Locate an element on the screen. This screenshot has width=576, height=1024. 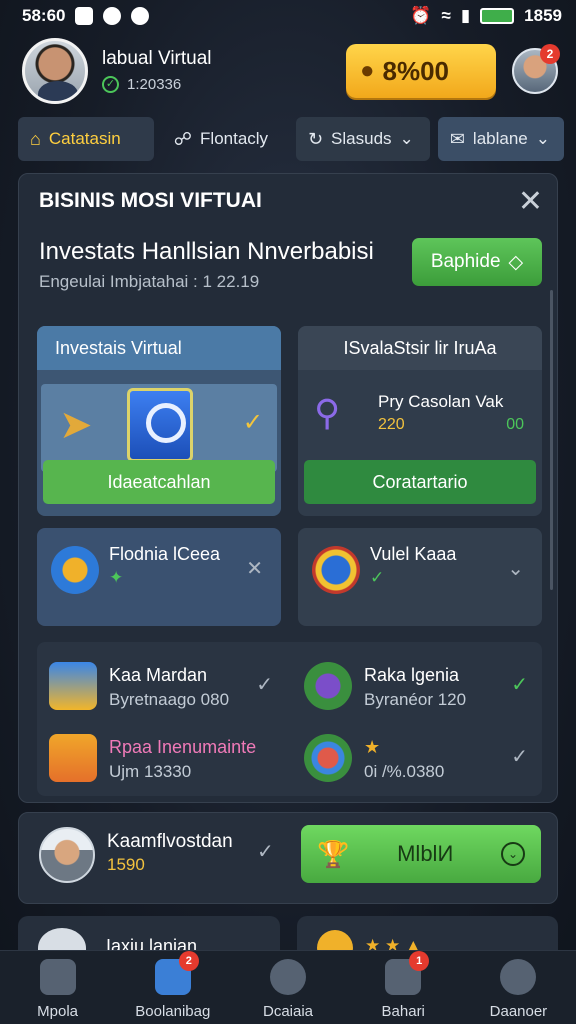
refresh-icon: ↻ is located at coordinates (315, 138).